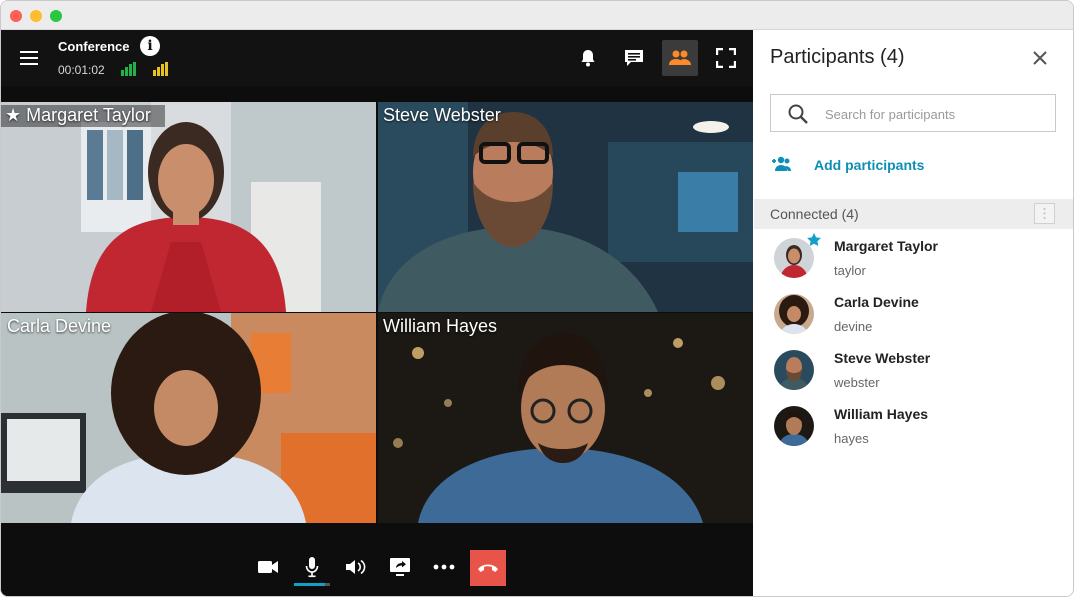 Image resolution: width=1074 pixels, height=597 pixels. What do you see at coordinates (356, 567) in the screenshot?
I see `speaker-icon` at bounding box center [356, 567].